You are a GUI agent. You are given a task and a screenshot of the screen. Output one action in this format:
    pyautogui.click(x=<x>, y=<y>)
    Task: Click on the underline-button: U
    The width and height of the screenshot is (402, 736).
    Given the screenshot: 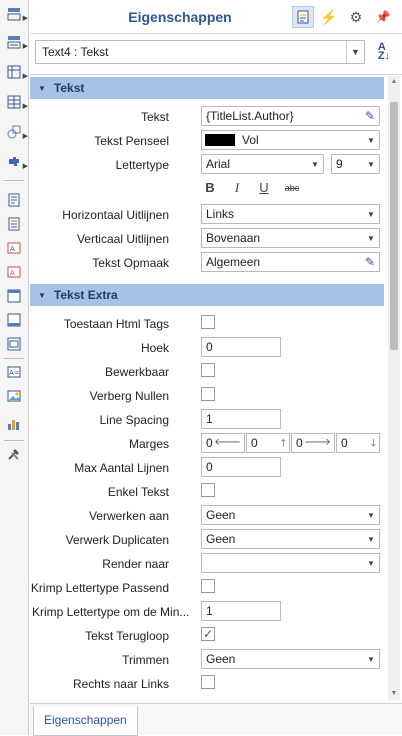 What is the action you would take?
    pyautogui.click(x=264, y=189)
    